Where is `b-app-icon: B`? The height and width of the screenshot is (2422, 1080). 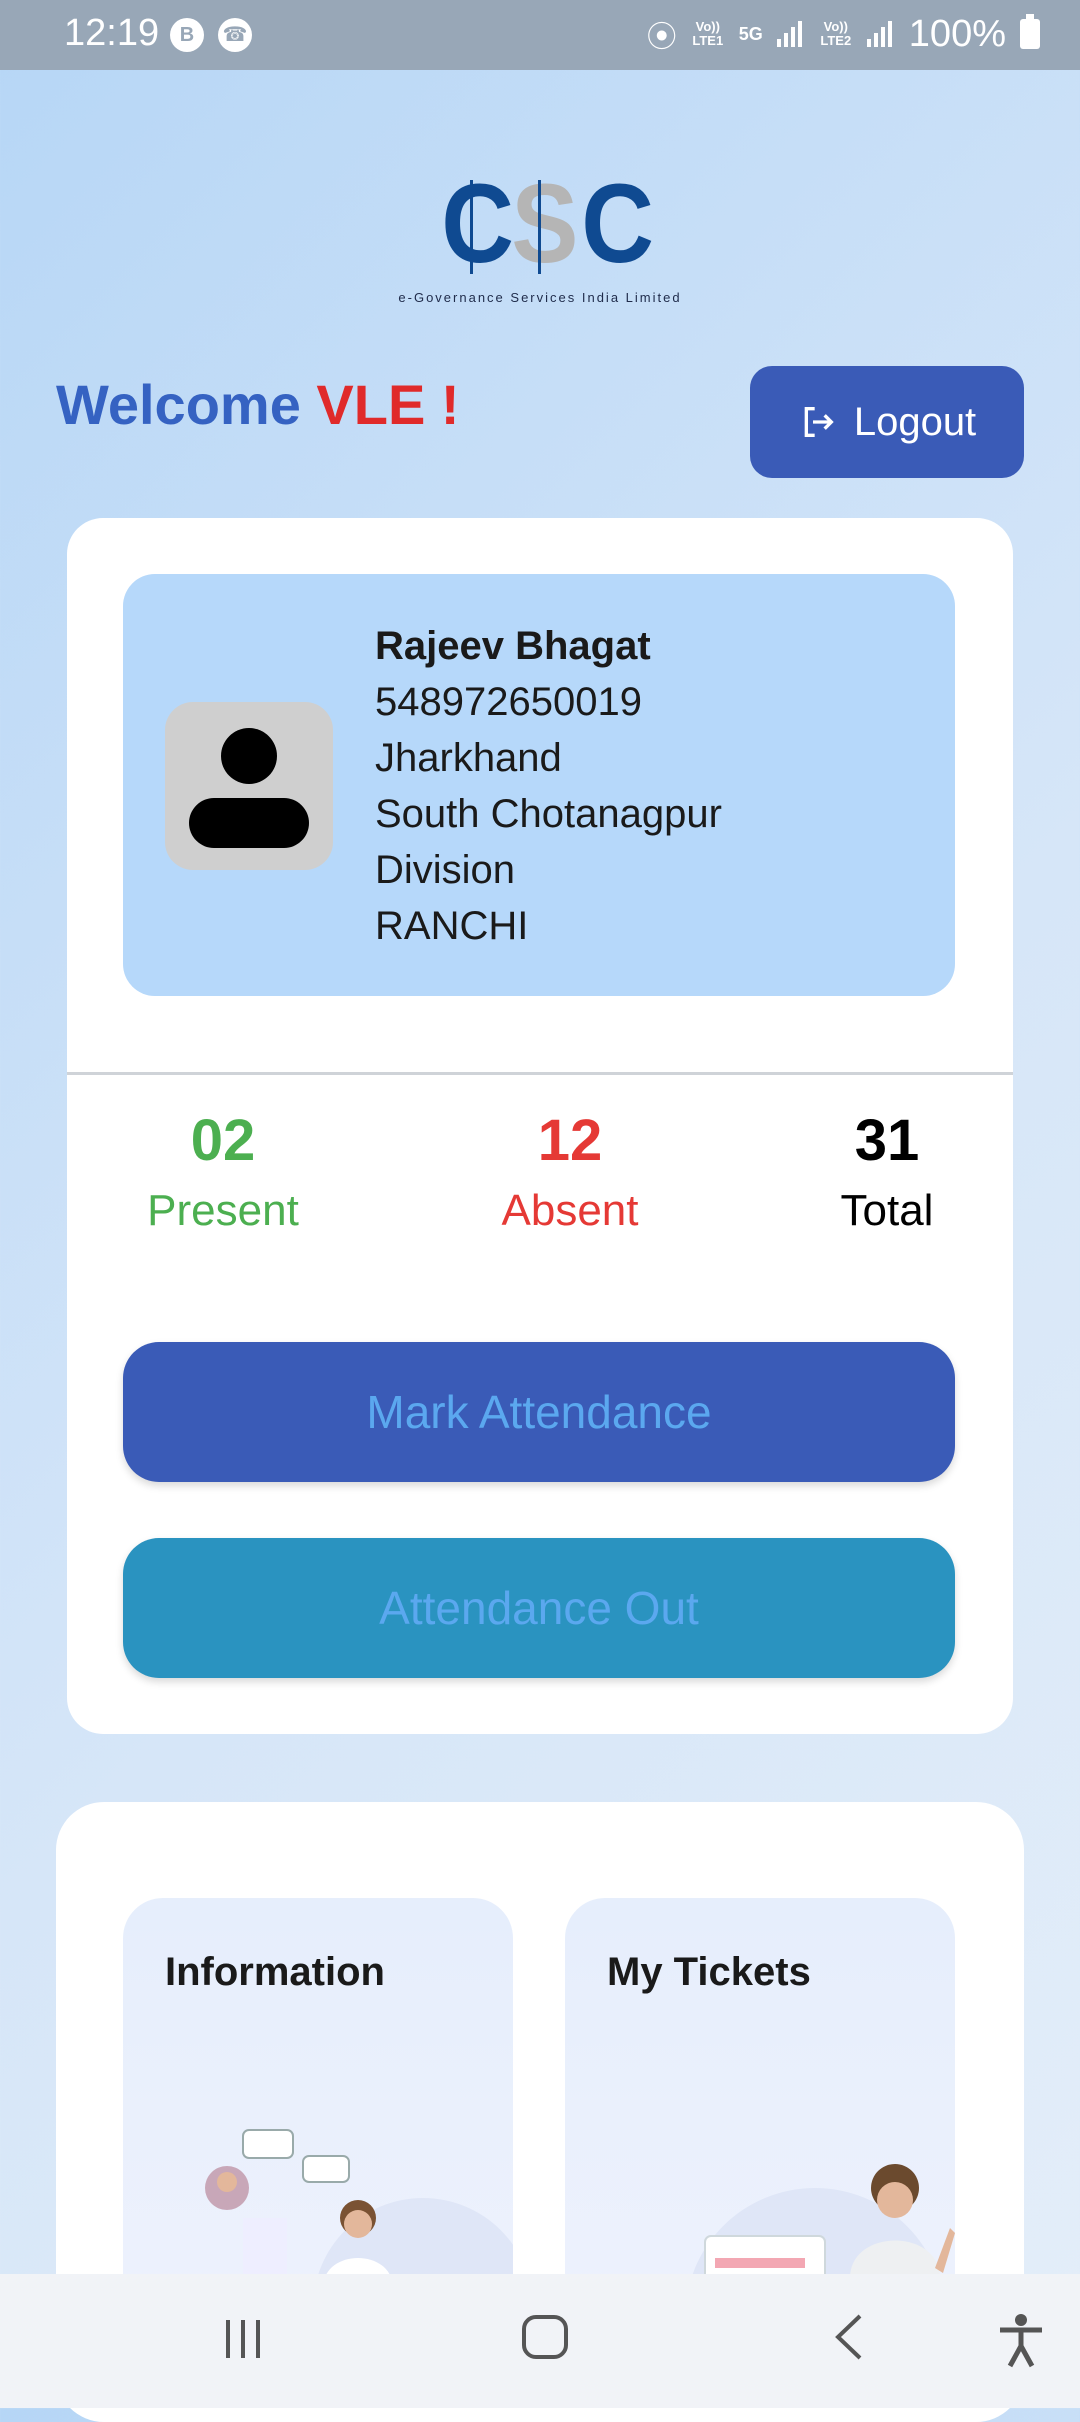 b-app-icon: B is located at coordinates (187, 35).